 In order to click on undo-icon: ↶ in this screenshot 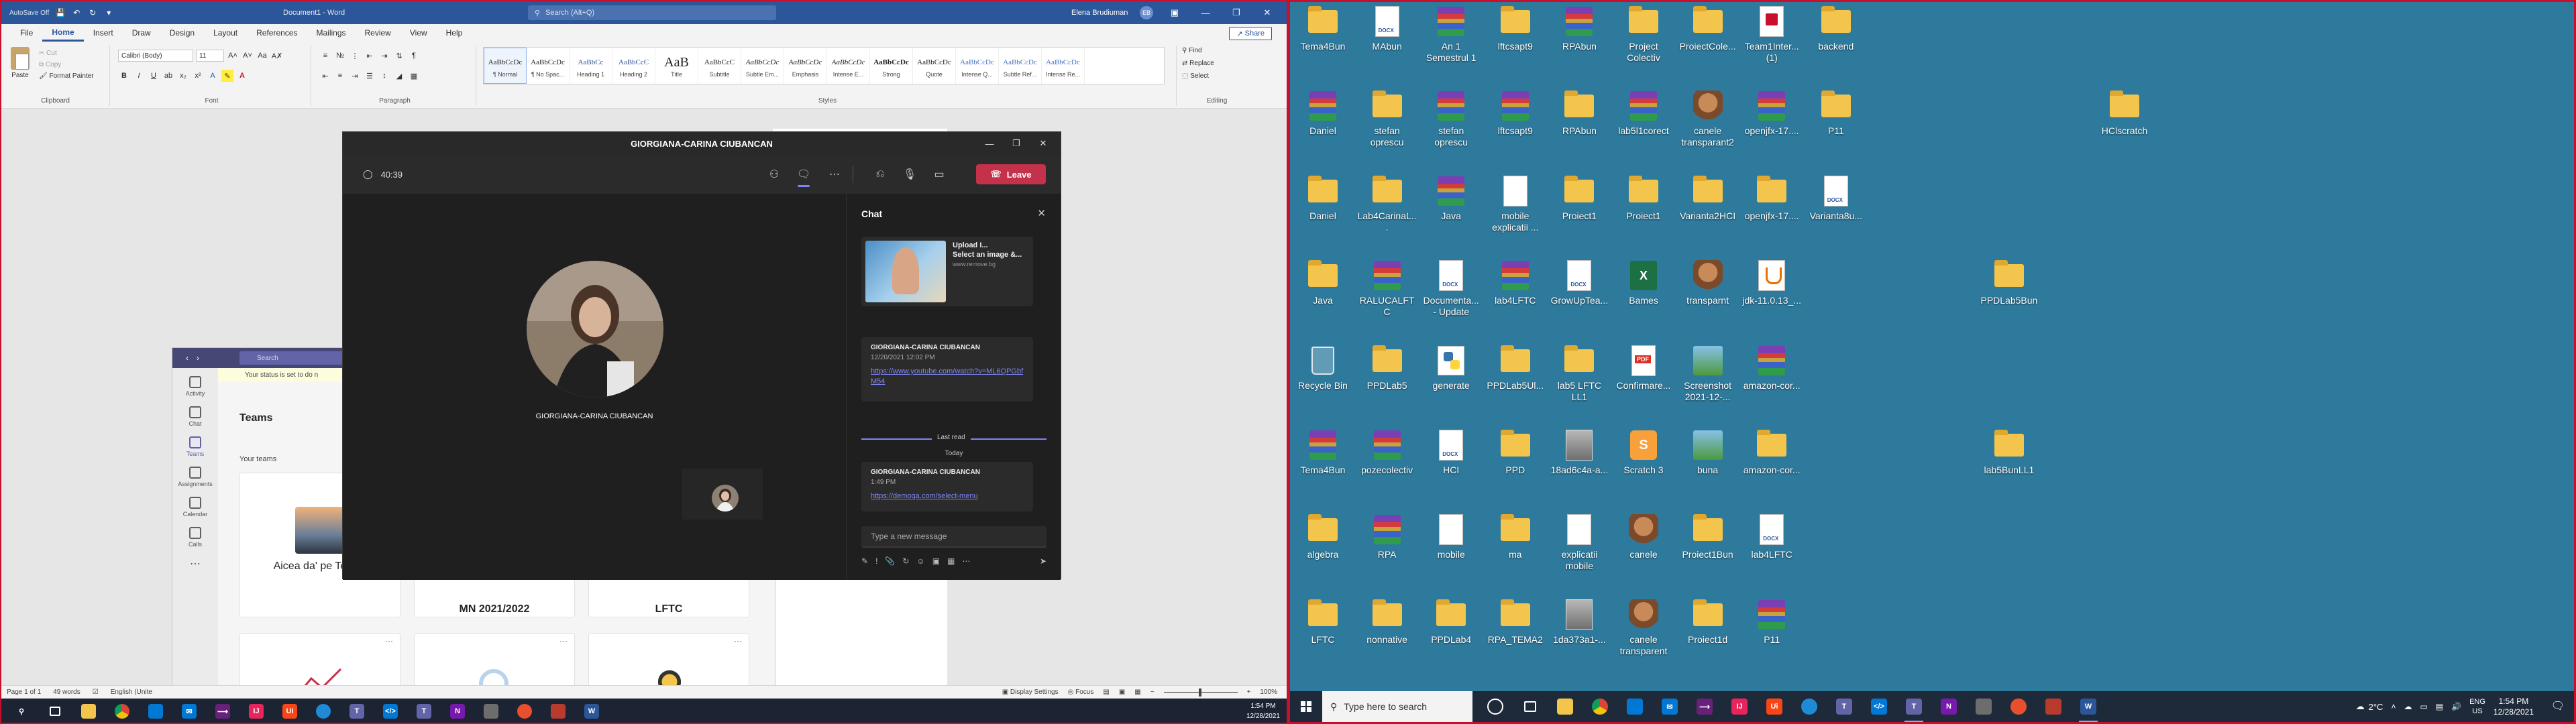, I will do `click(76, 13)`.